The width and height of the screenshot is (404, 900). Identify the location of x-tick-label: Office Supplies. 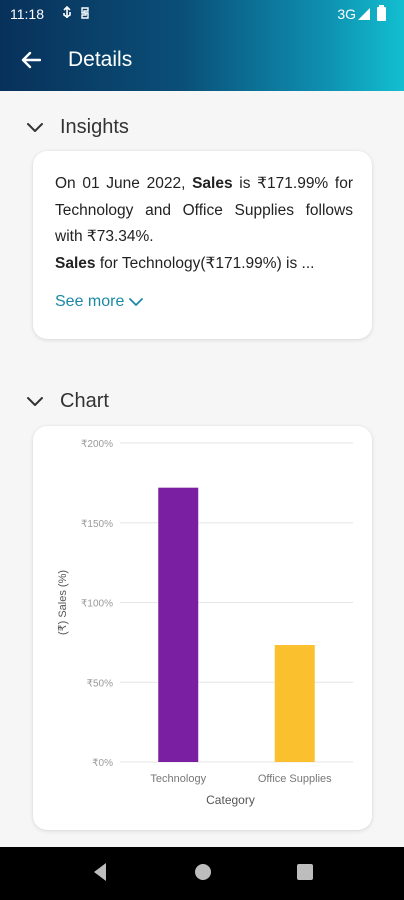
(295, 779).